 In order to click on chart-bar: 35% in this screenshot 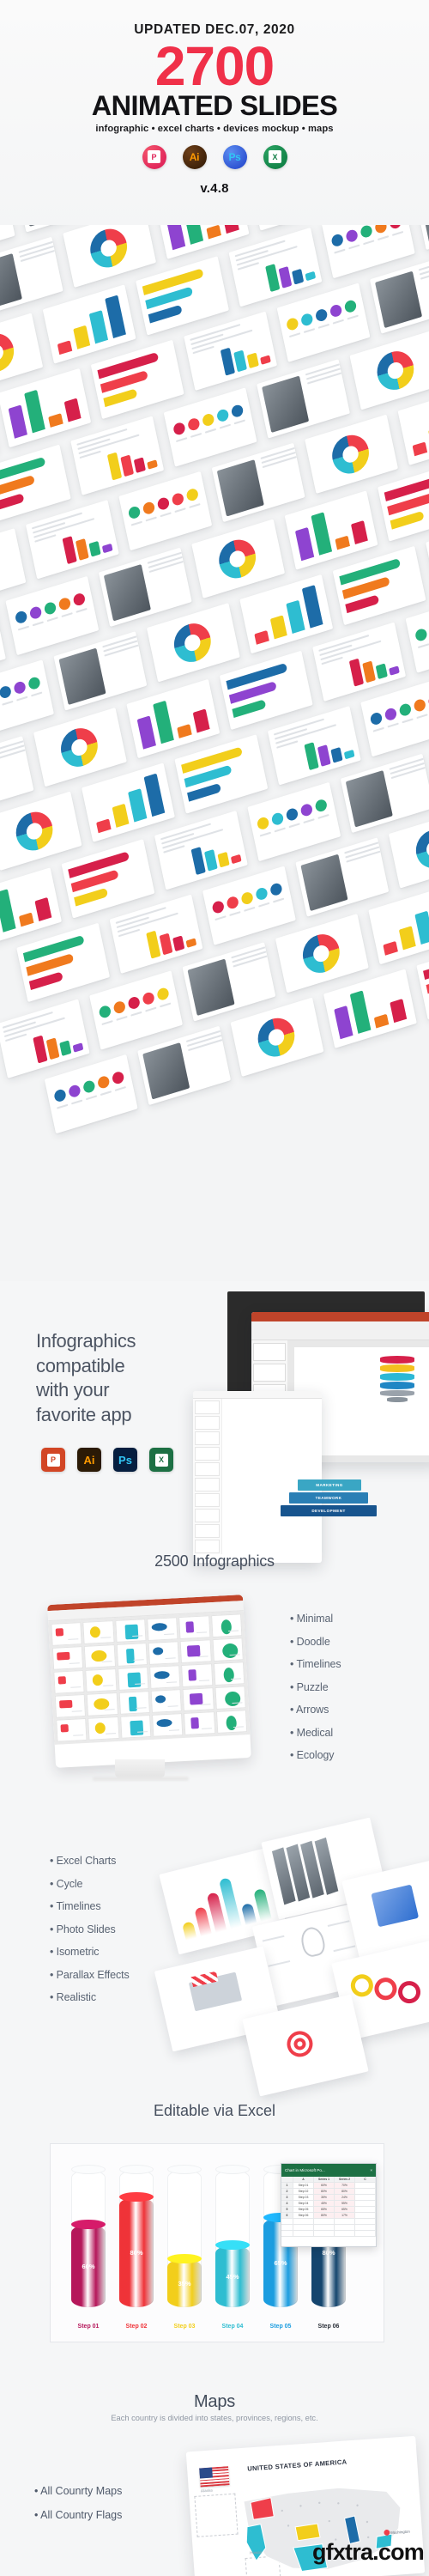, I will do `click(184, 2236)`.